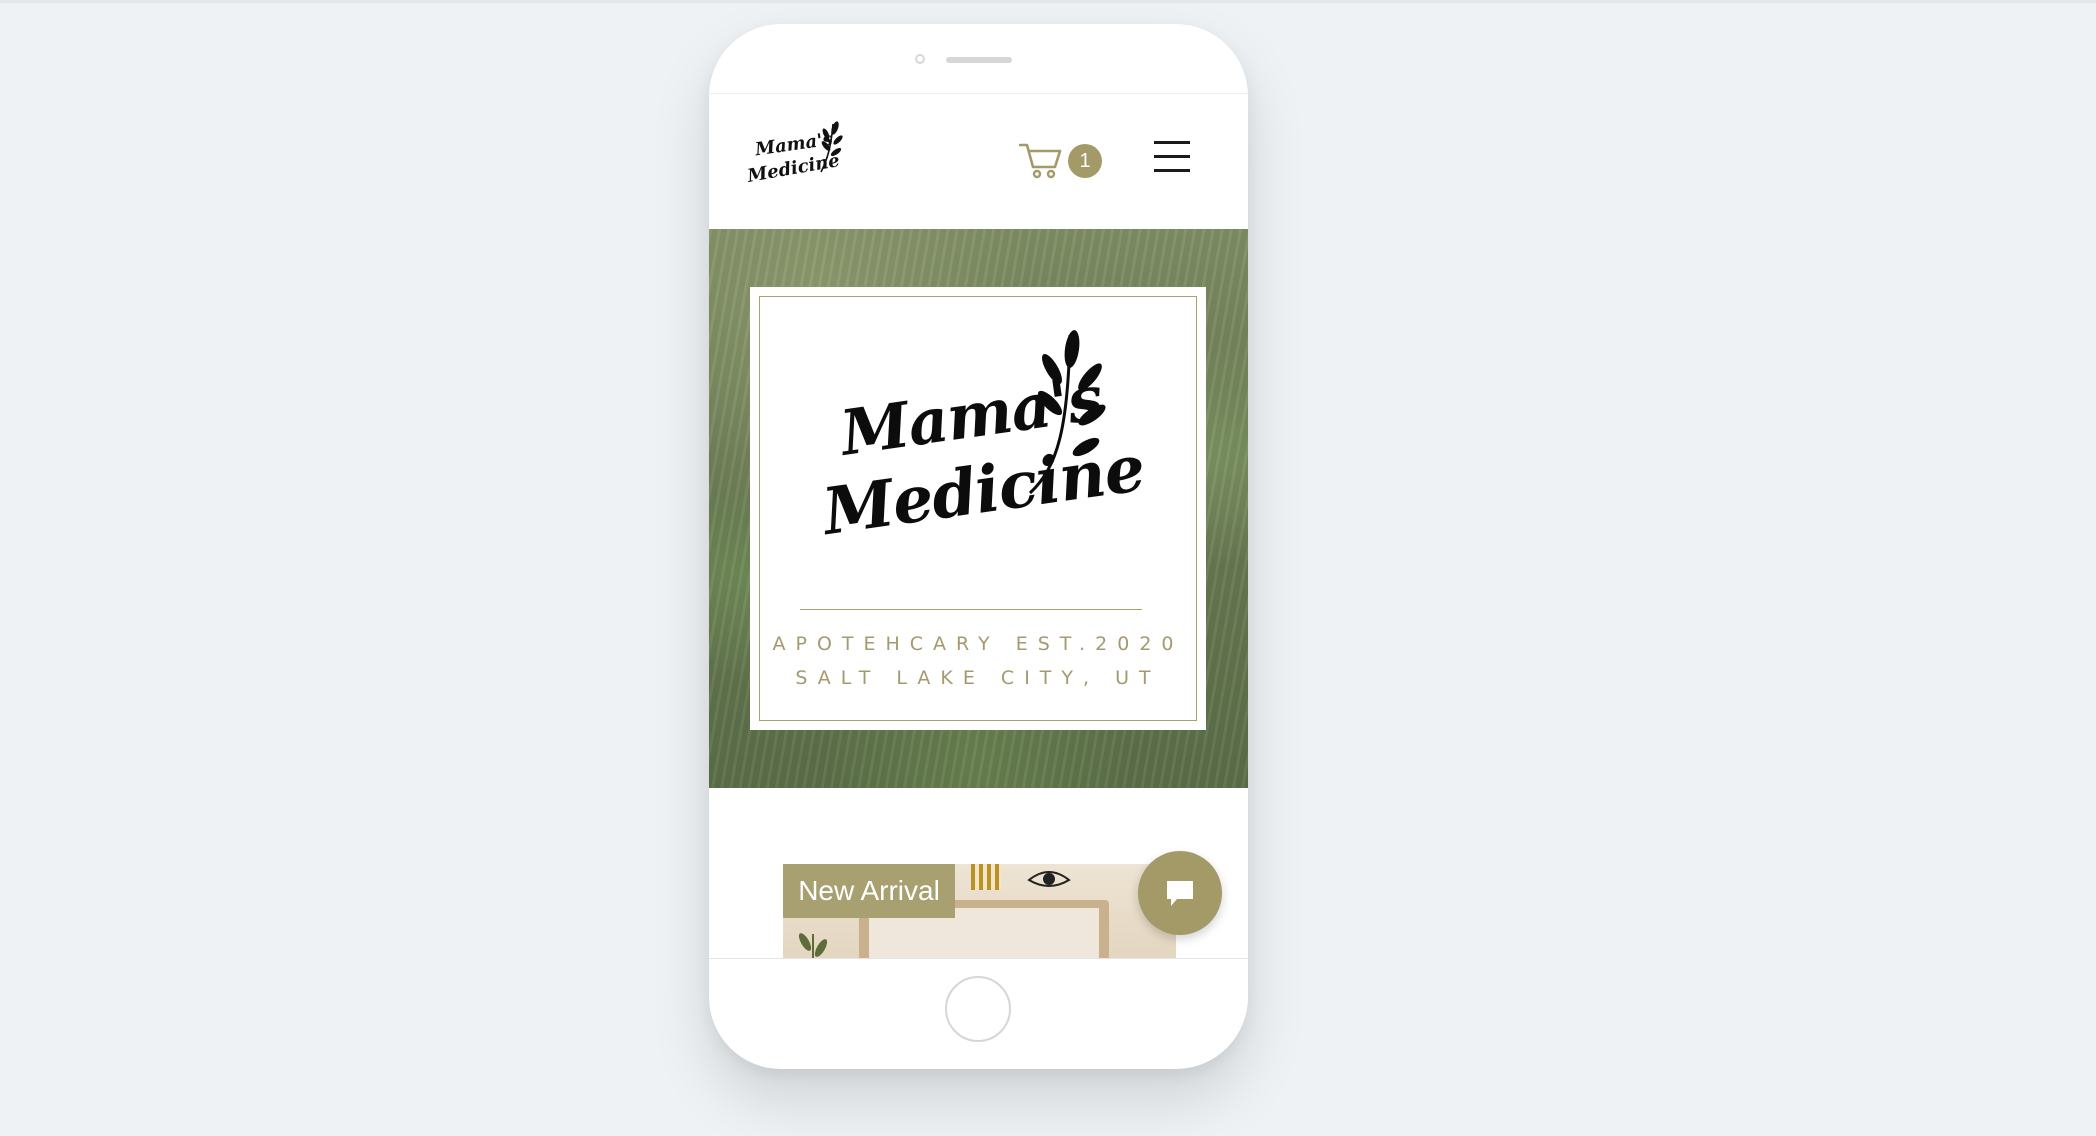  What do you see at coordinates (982, 447) in the screenshot?
I see `hero-logo: Mama's Medicine` at bounding box center [982, 447].